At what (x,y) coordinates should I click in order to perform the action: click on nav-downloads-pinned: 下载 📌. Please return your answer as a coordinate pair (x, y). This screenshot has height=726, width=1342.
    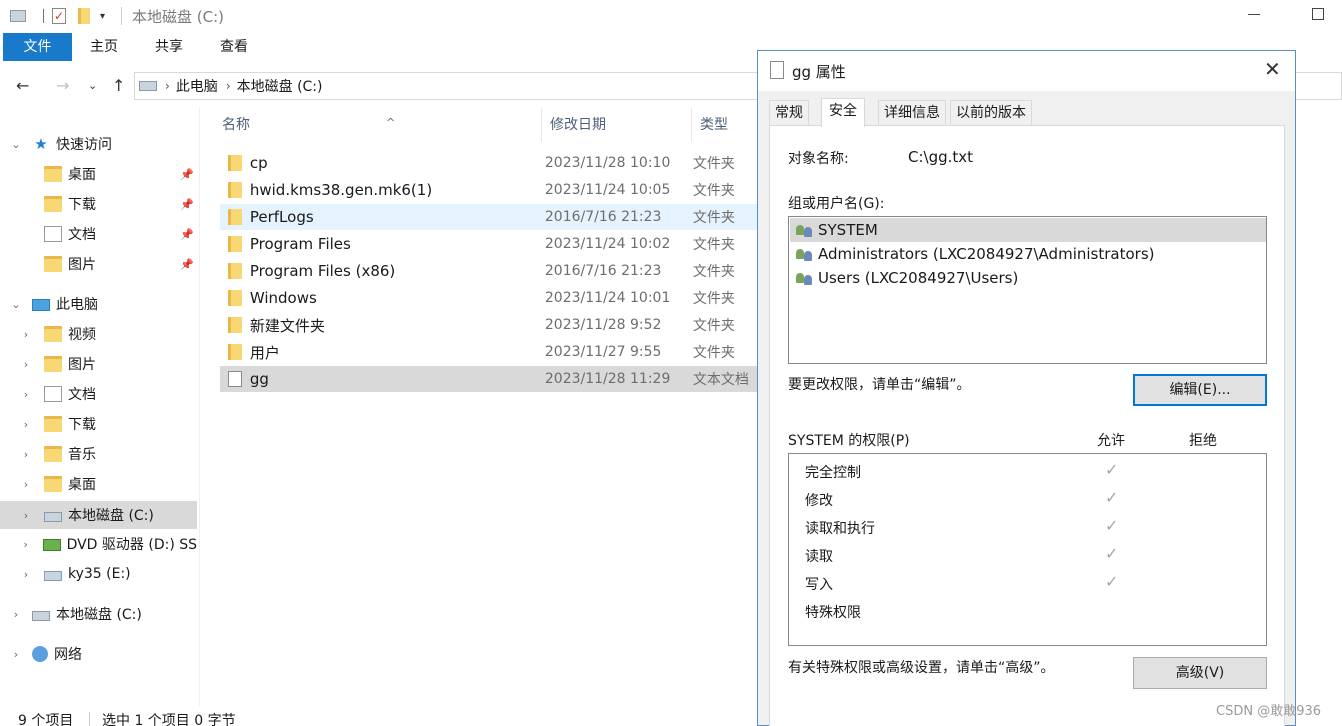
    Looking at the image, I should click on (98, 204).